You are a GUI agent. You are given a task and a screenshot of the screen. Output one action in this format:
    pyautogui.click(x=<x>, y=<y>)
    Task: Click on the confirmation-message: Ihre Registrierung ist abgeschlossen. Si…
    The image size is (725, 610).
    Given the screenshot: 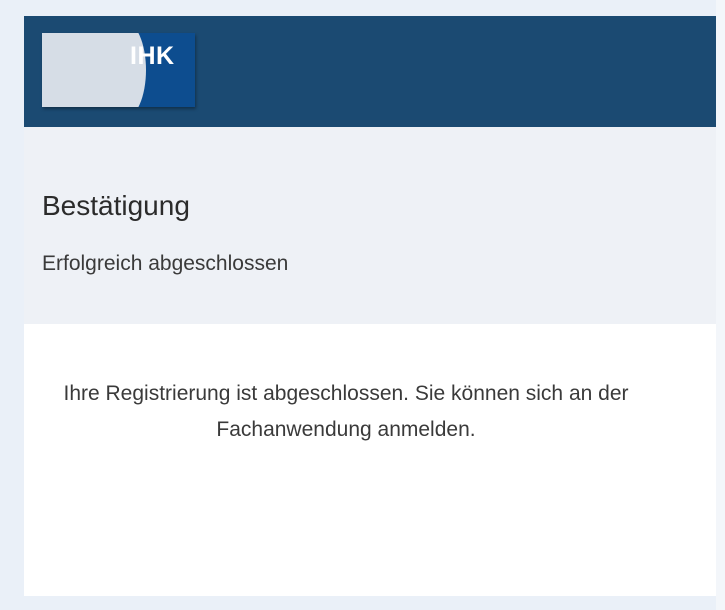 What is the action you would take?
    pyautogui.click(x=346, y=411)
    